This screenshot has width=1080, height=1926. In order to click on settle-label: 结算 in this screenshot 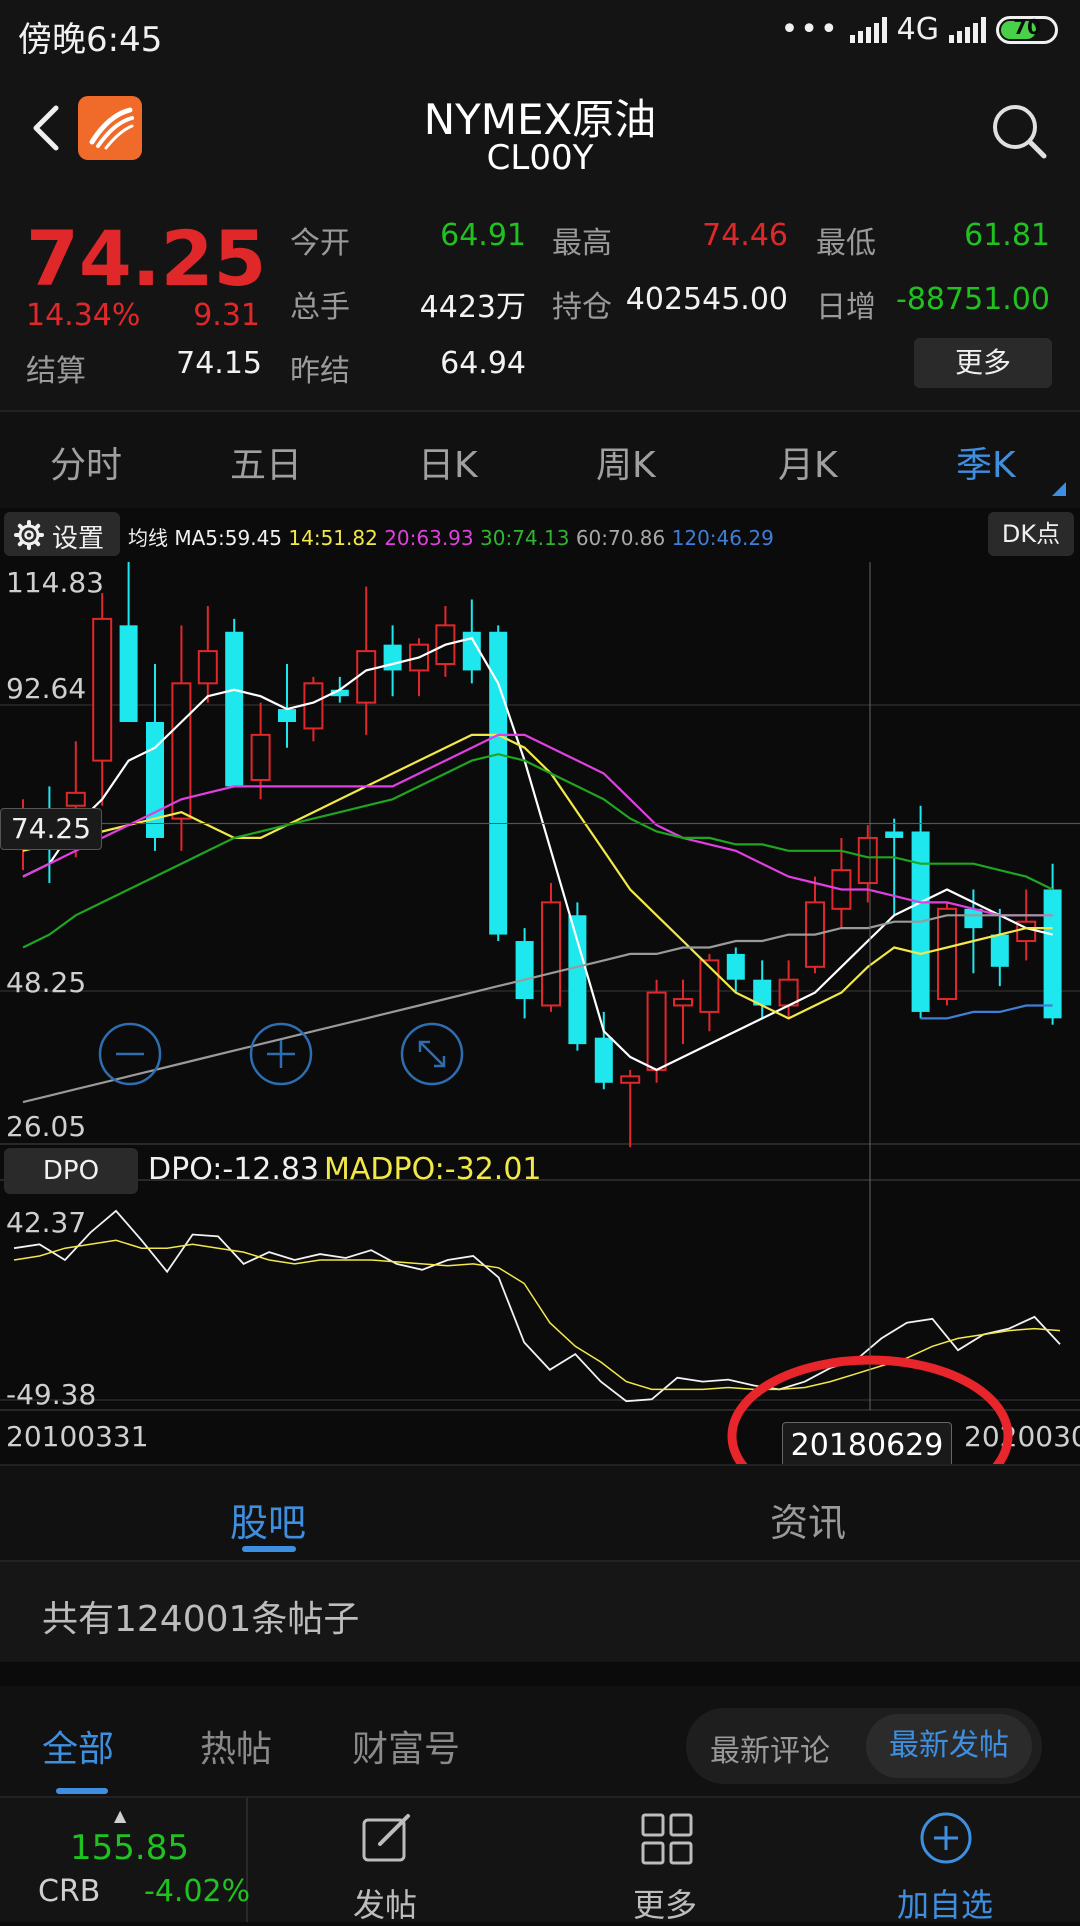, I will do `click(56, 371)`.